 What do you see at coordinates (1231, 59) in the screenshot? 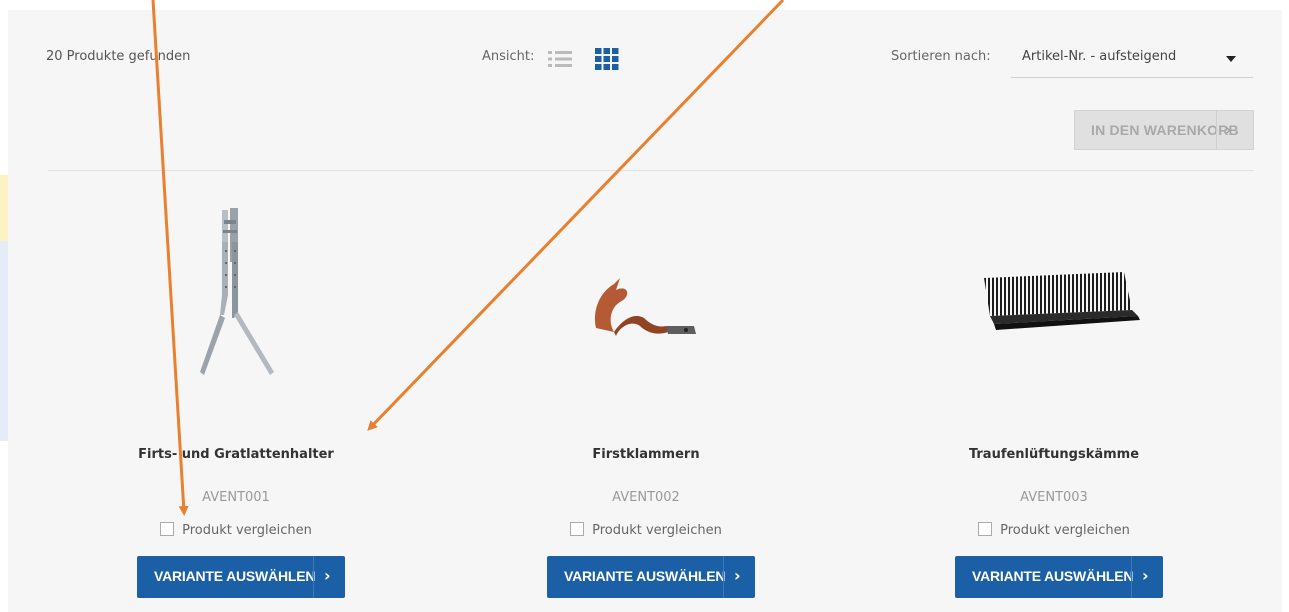
I see `caret-down-icon` at bounding box center [1231, 59].